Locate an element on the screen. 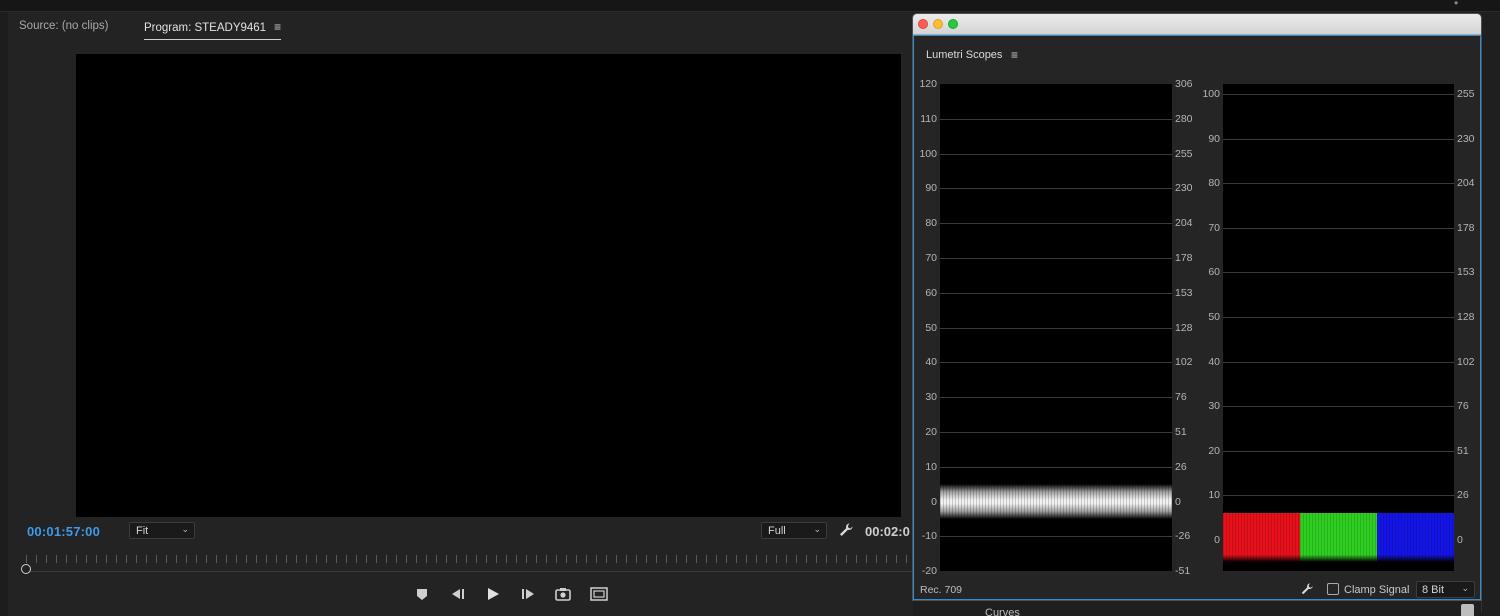  bit-depth-select: 8 Bit ⌄ is located at coordinates (1445, 589).